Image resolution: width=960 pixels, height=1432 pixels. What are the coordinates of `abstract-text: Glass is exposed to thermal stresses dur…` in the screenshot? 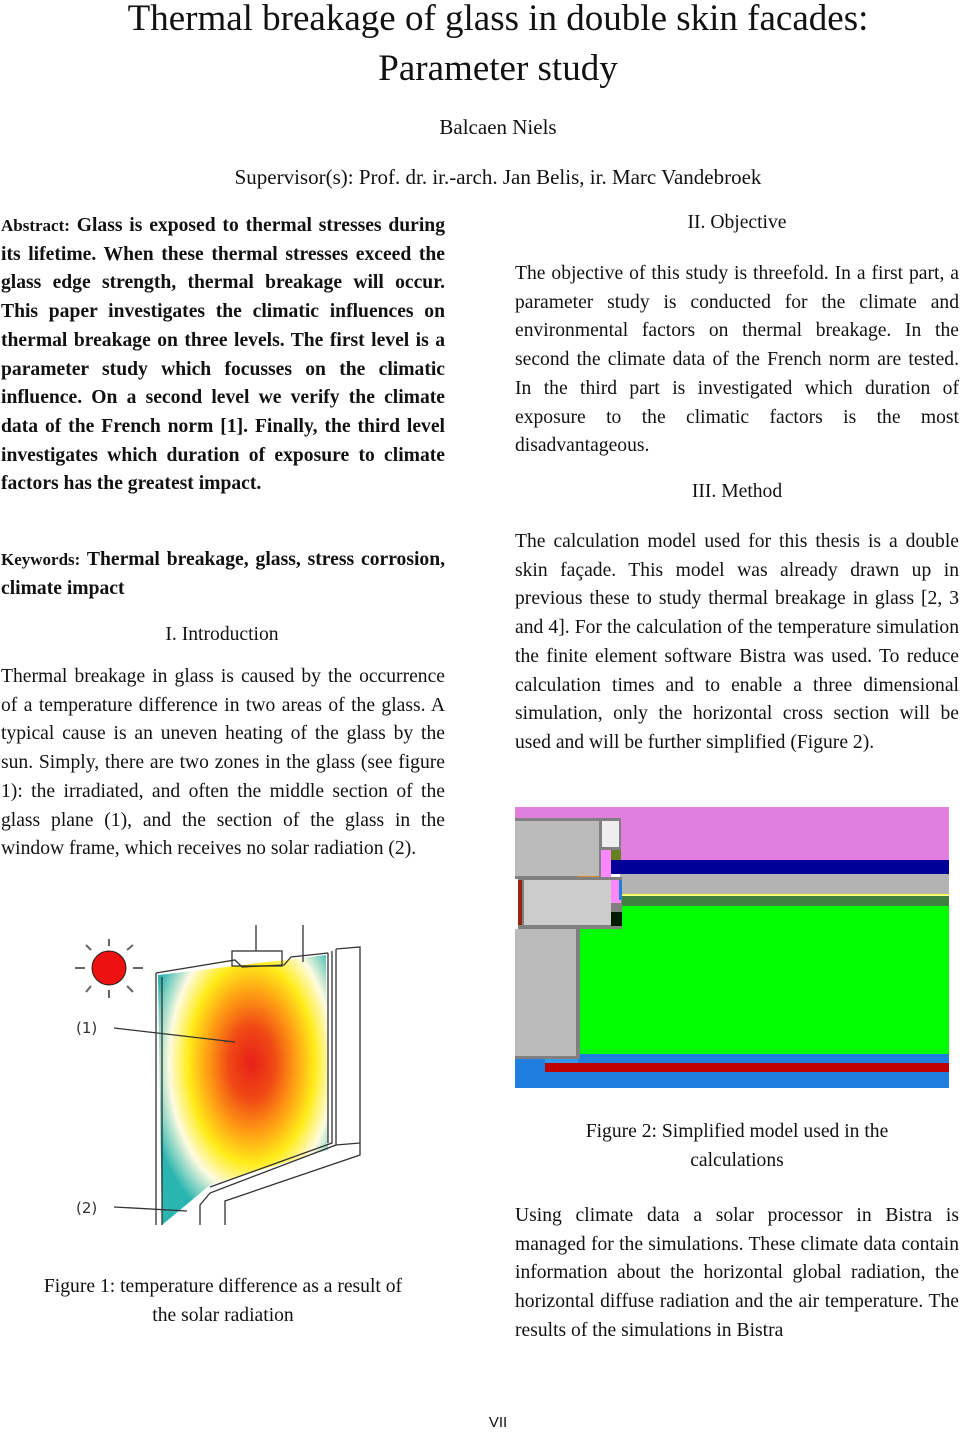 It's located at (223, 355).